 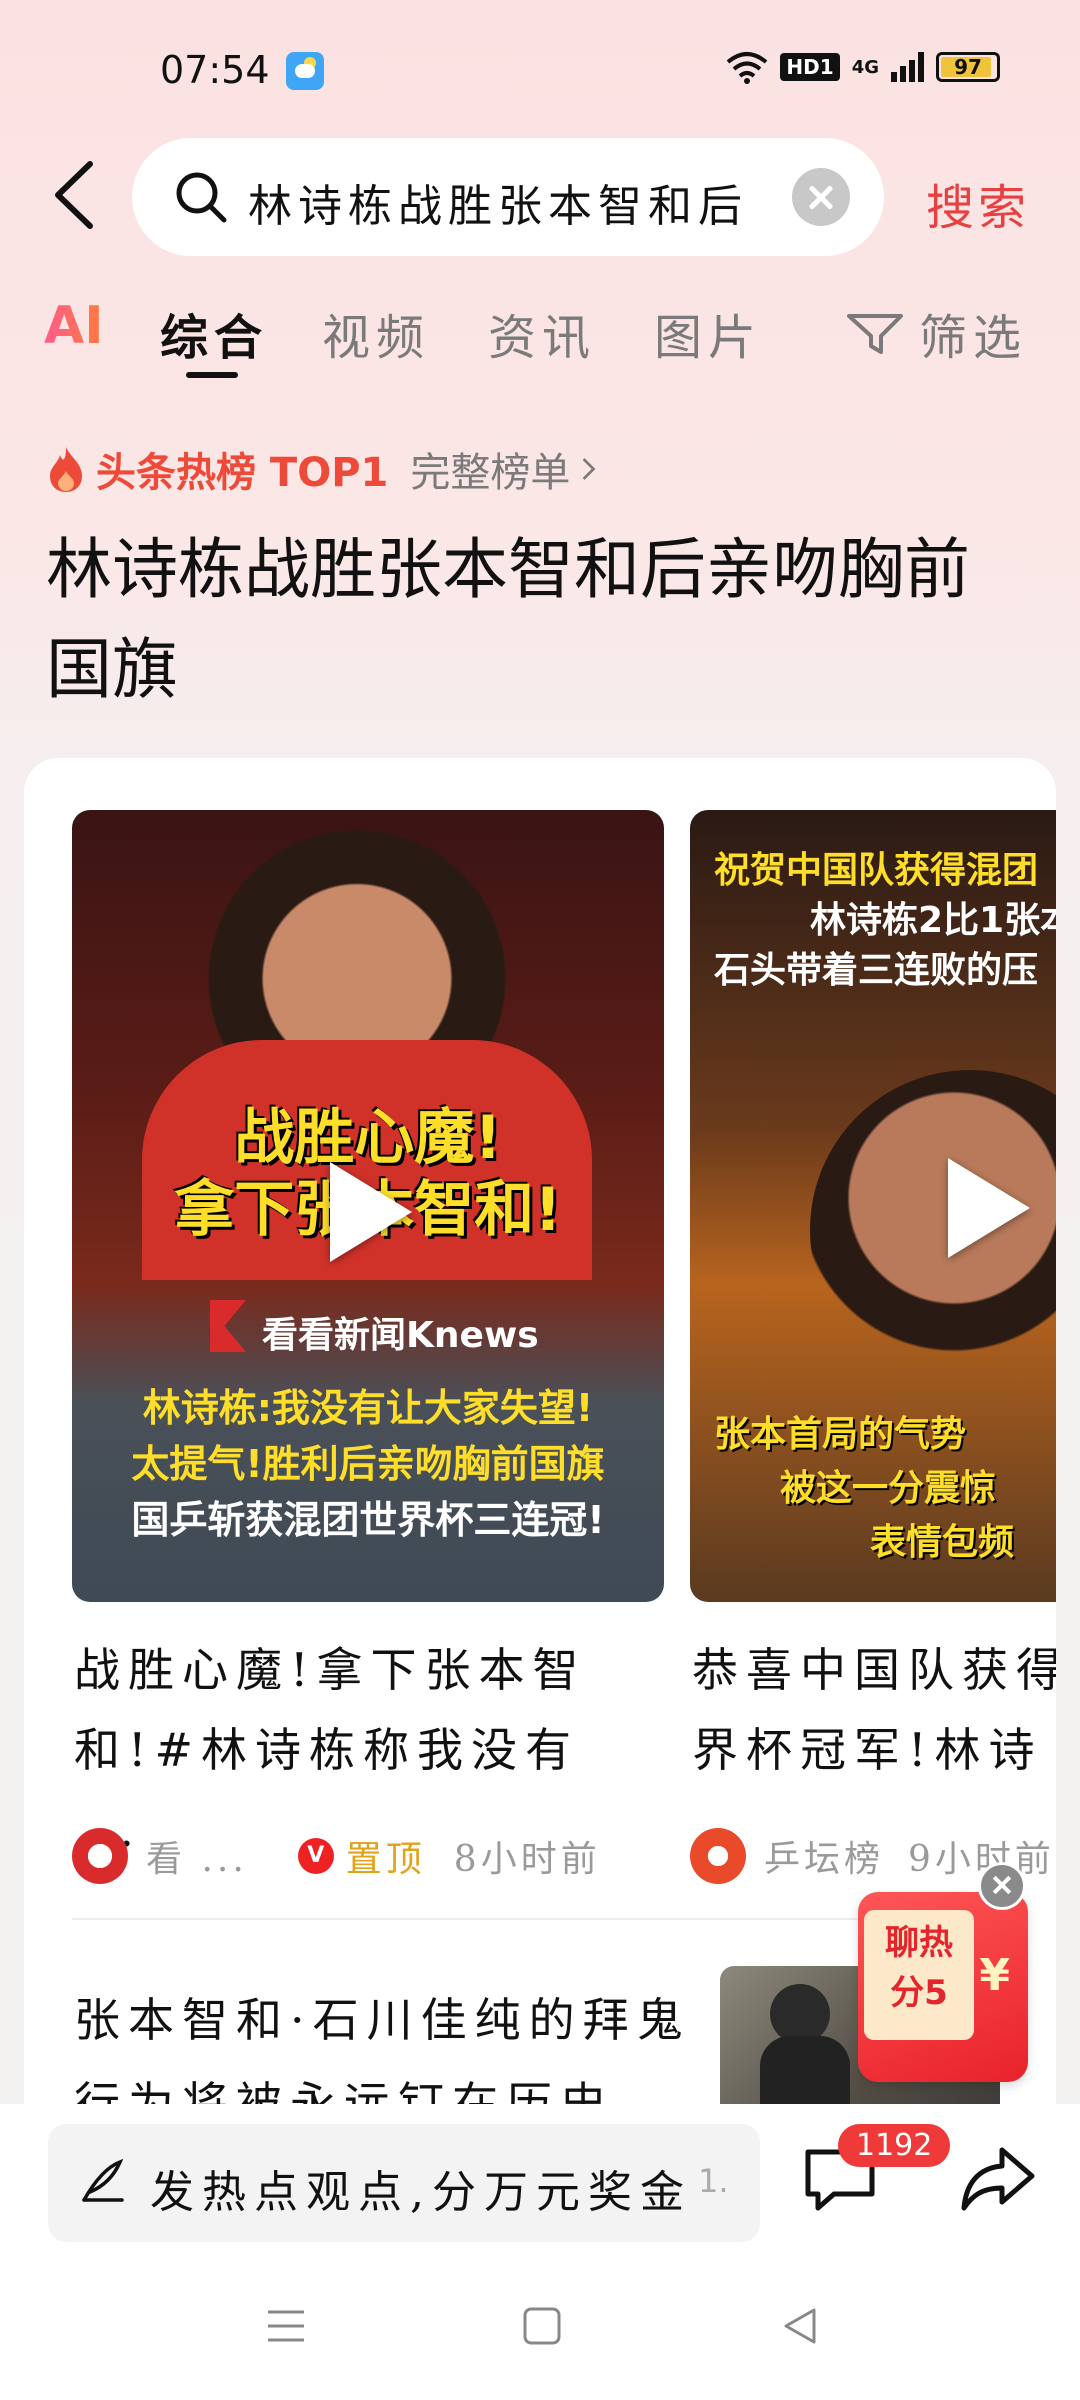 I want to click on red-envelope-line-2: 分5, so click(x=919, y=1993).